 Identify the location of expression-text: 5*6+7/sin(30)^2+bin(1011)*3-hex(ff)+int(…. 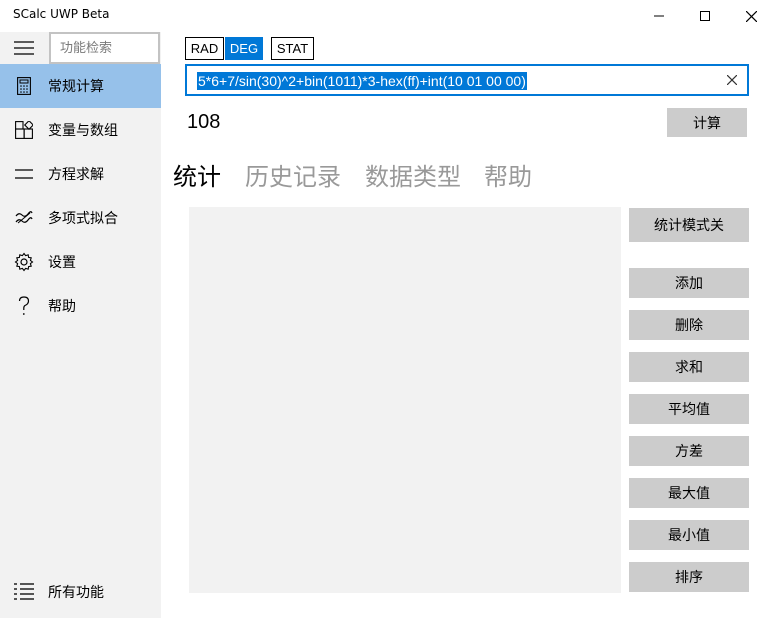
(362, 81).